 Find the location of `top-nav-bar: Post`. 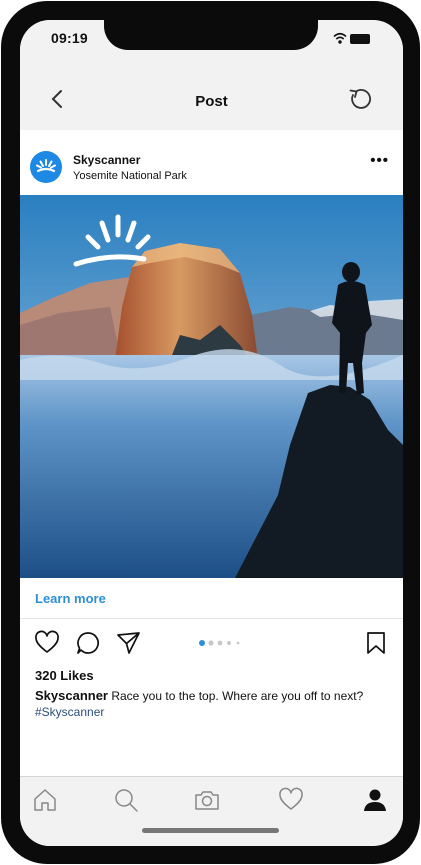

top-nav-bar: Post is located at coordinates (211, 97).